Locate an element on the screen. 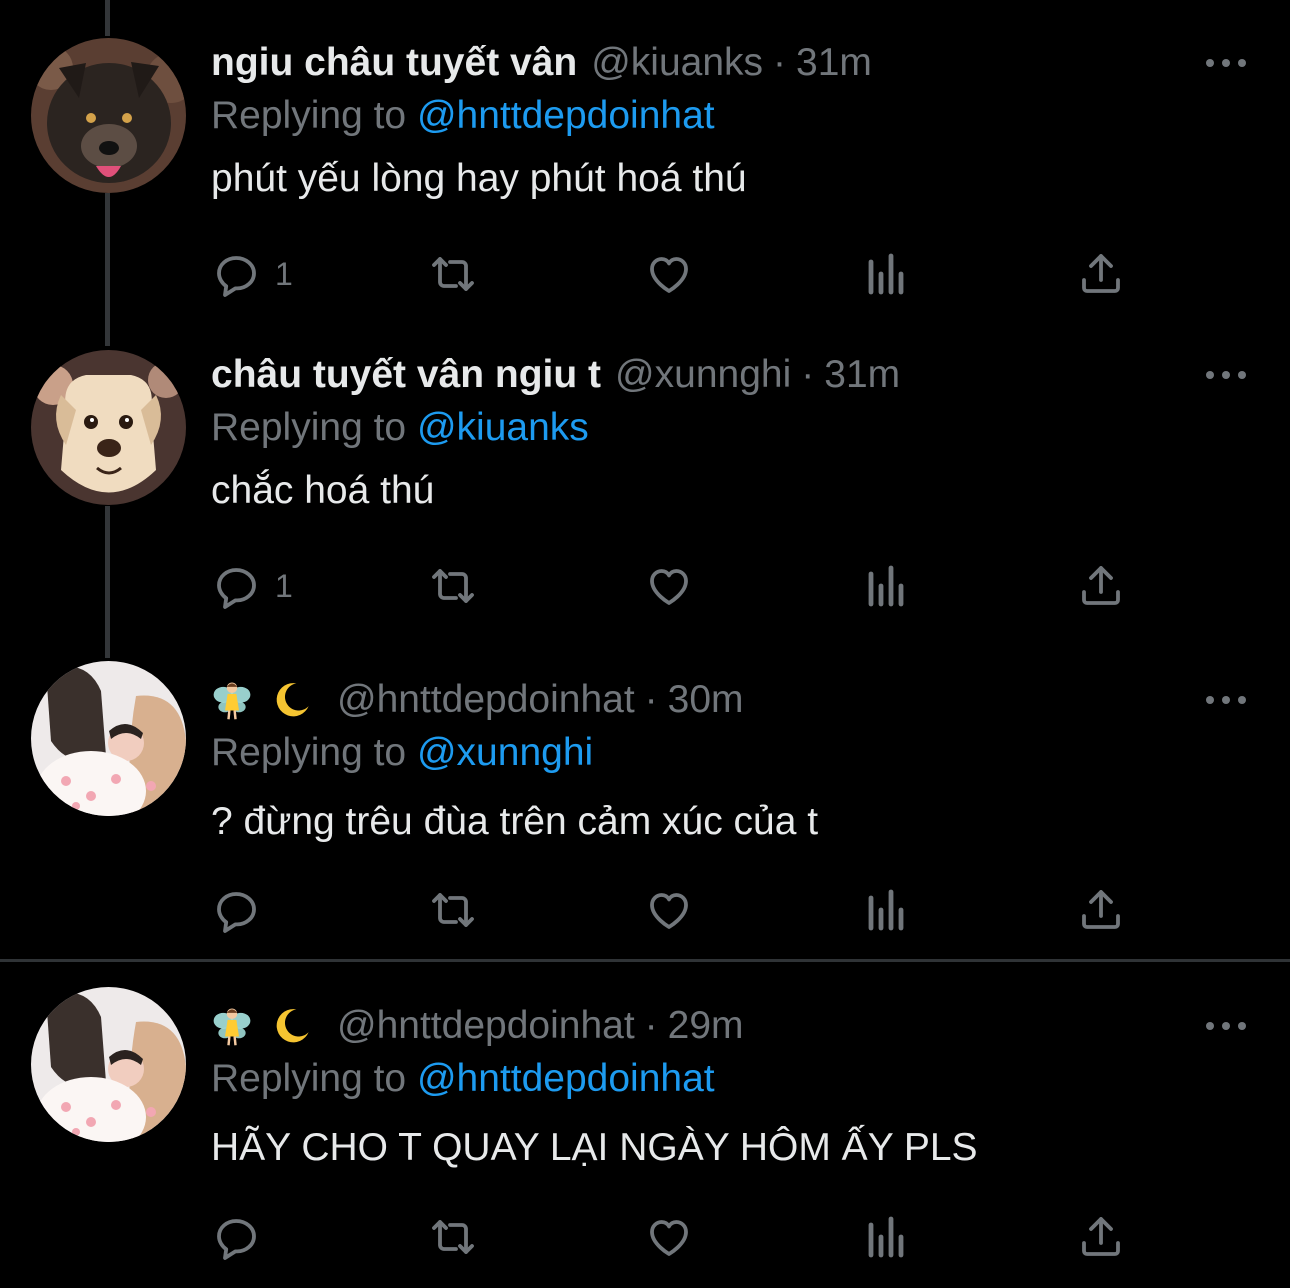 Image resolution: width=1290 pixels, height=1288 pixels. timestamp: 30m is located at coordinates (706, 700).